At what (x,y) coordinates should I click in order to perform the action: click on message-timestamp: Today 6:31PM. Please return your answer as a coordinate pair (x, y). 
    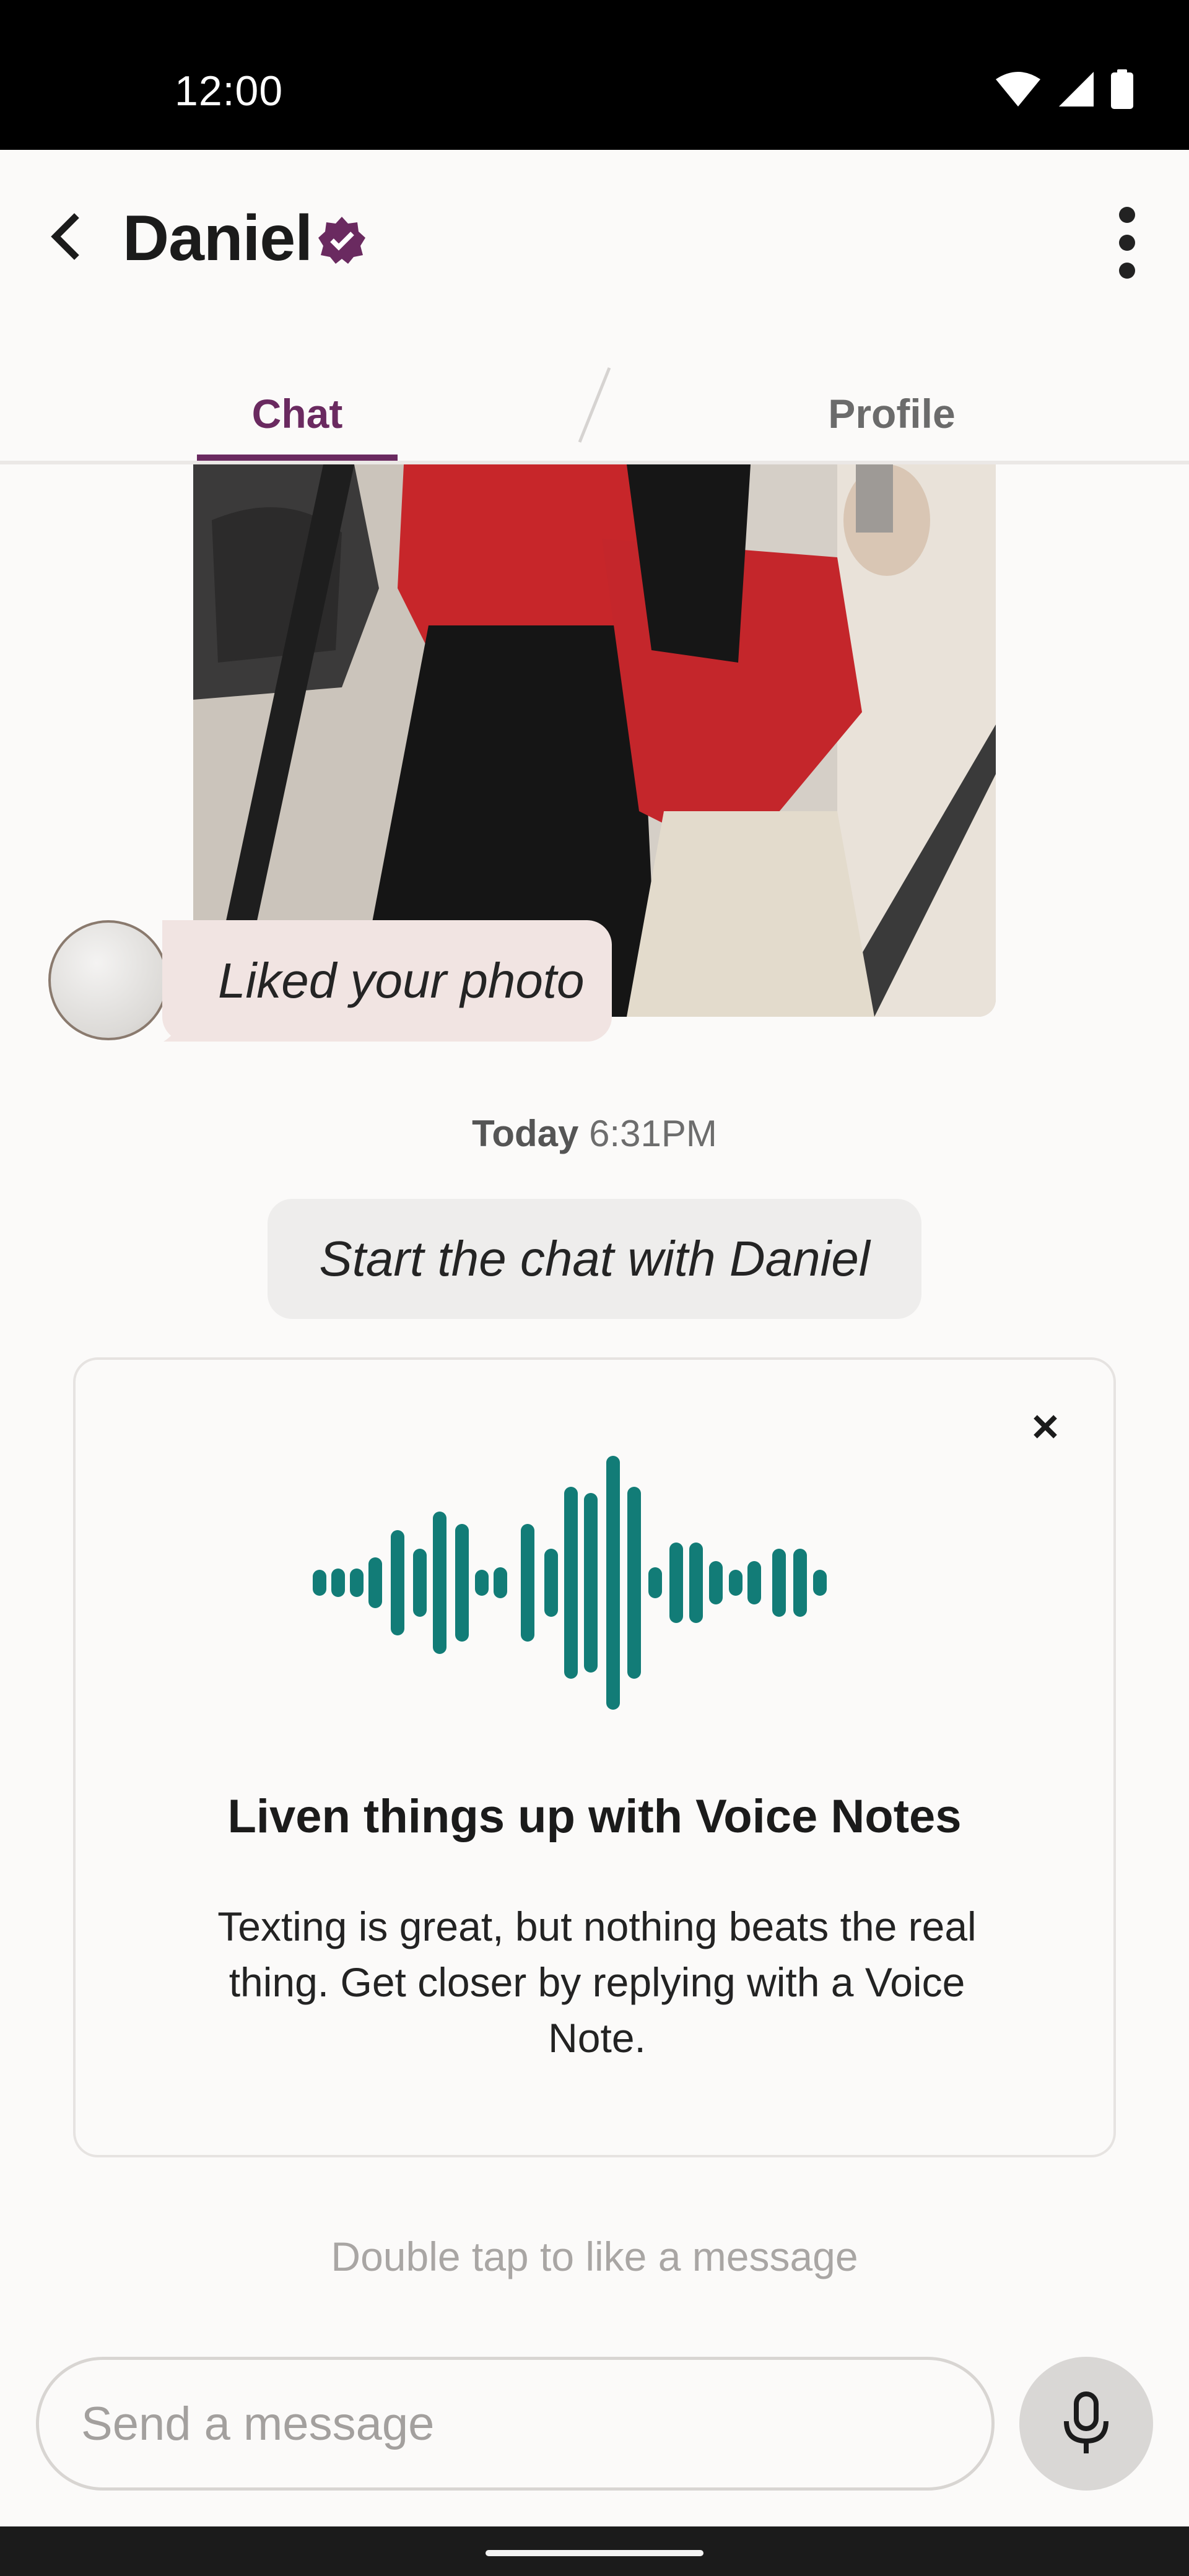
    Looking at the image, I should click on (594, 1133).